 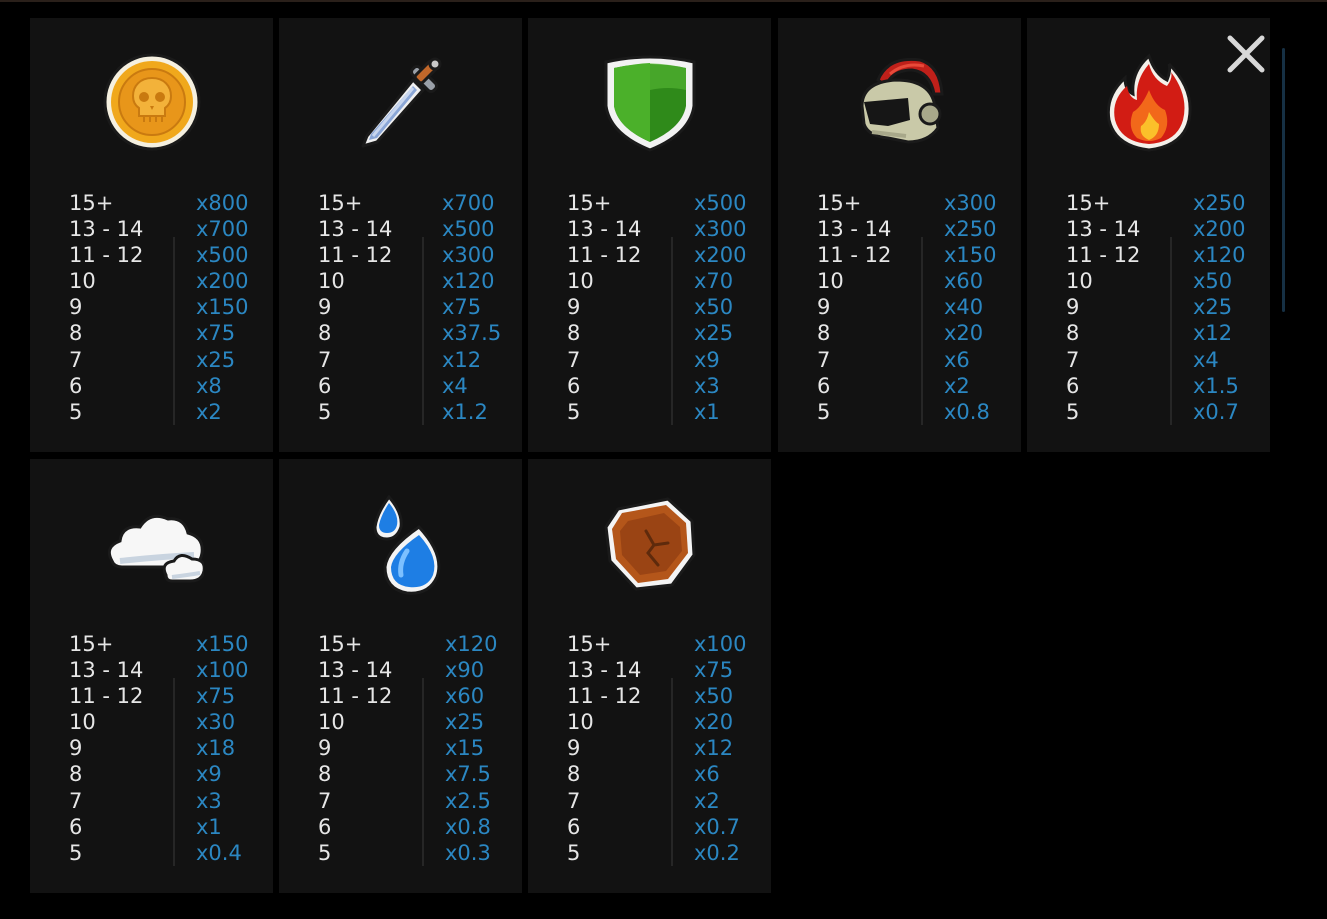 What do you see at coordinates (151, 722) in the screenshot?
I see `payout-row: 10 x30` at bounding box center [151, 722].